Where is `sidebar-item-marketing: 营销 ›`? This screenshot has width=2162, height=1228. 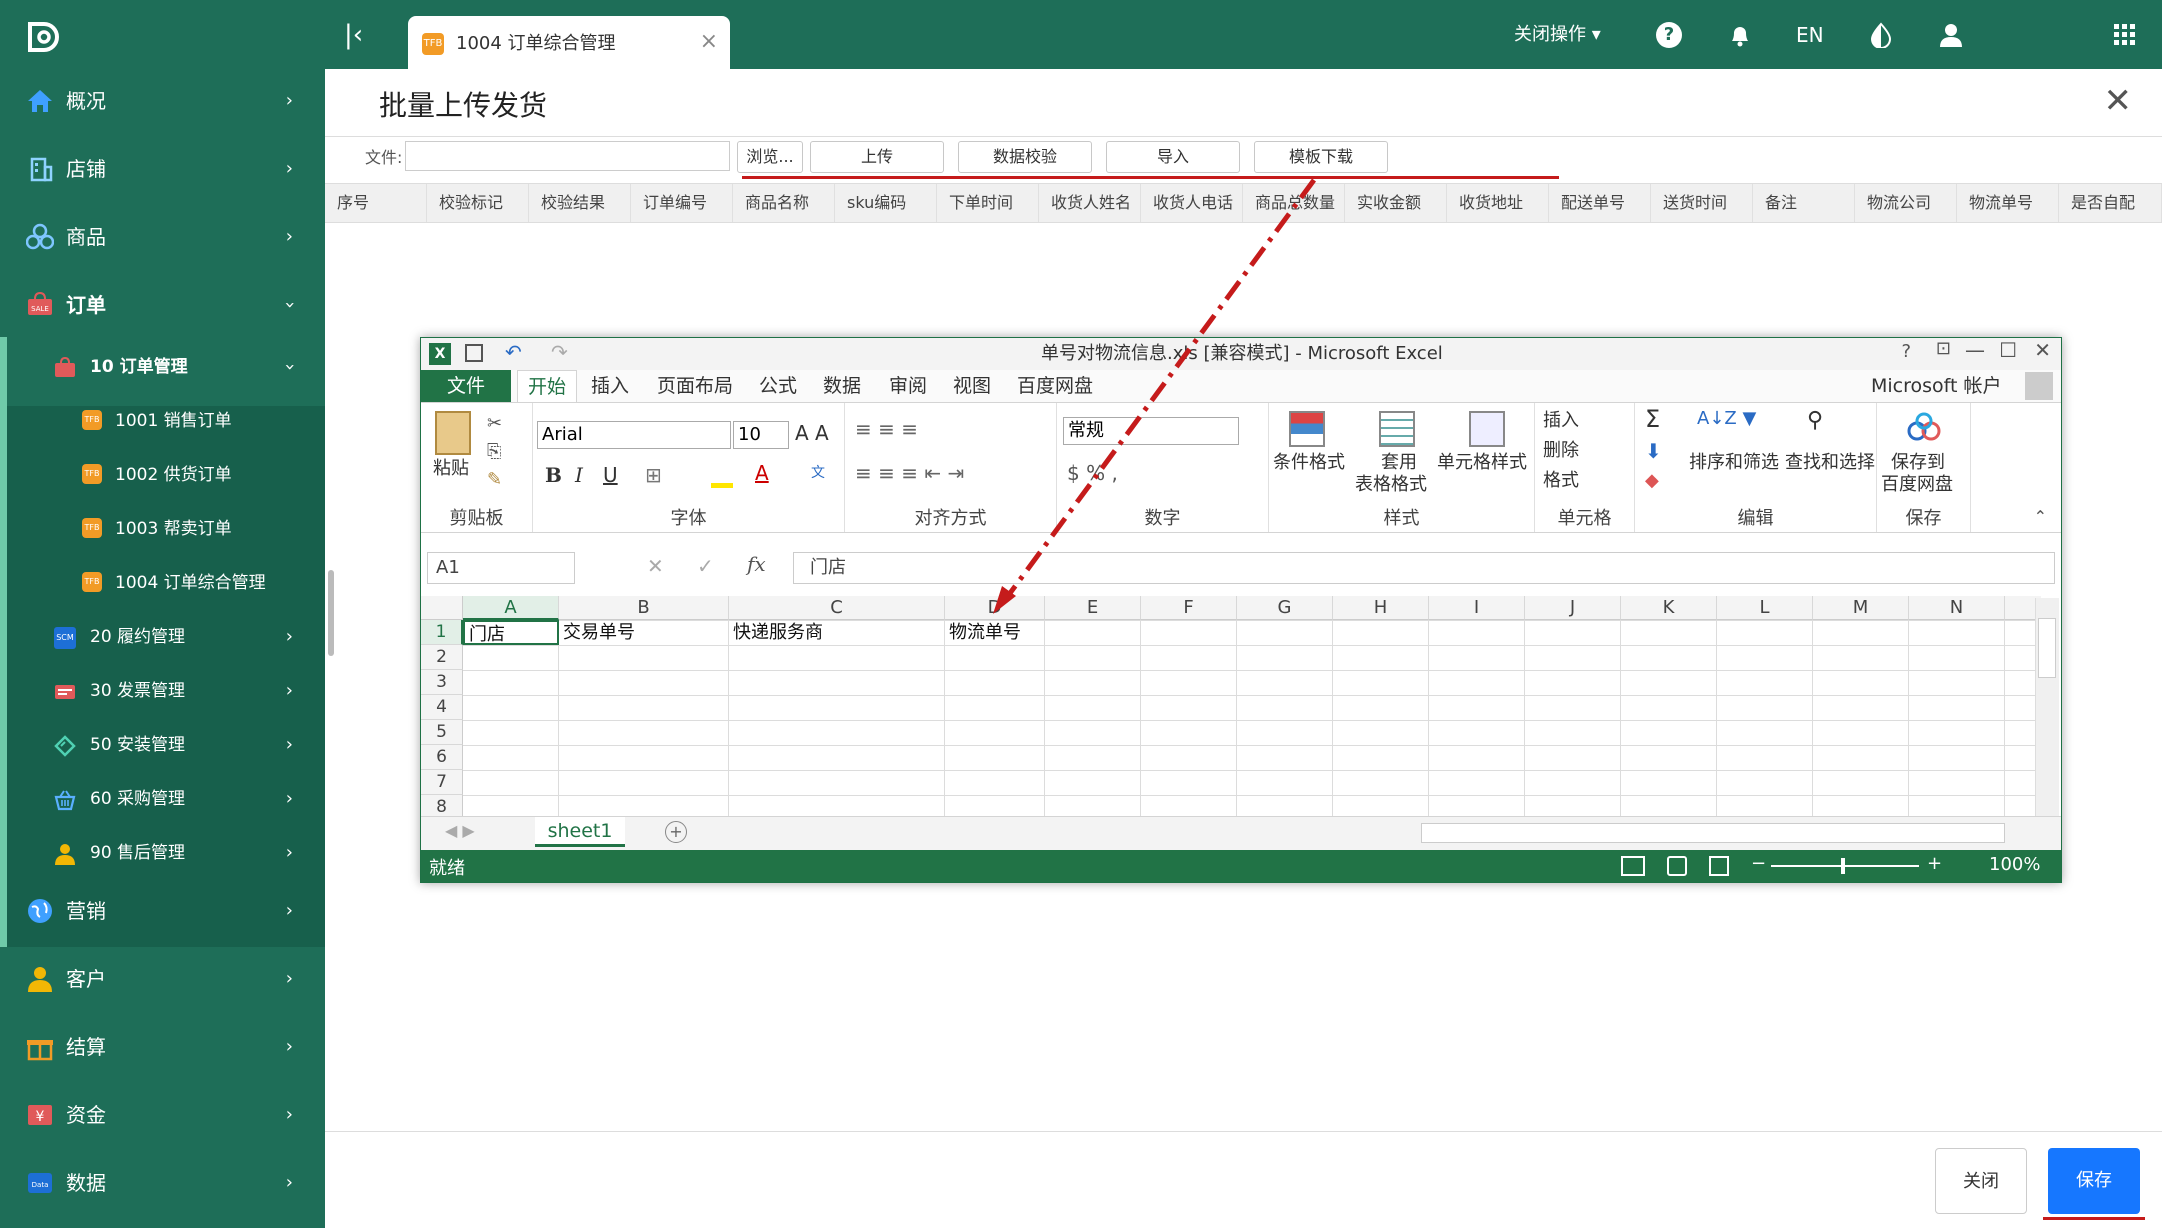 sidebar-item-marketing: 营销 › is located at coordinates (162, 911).